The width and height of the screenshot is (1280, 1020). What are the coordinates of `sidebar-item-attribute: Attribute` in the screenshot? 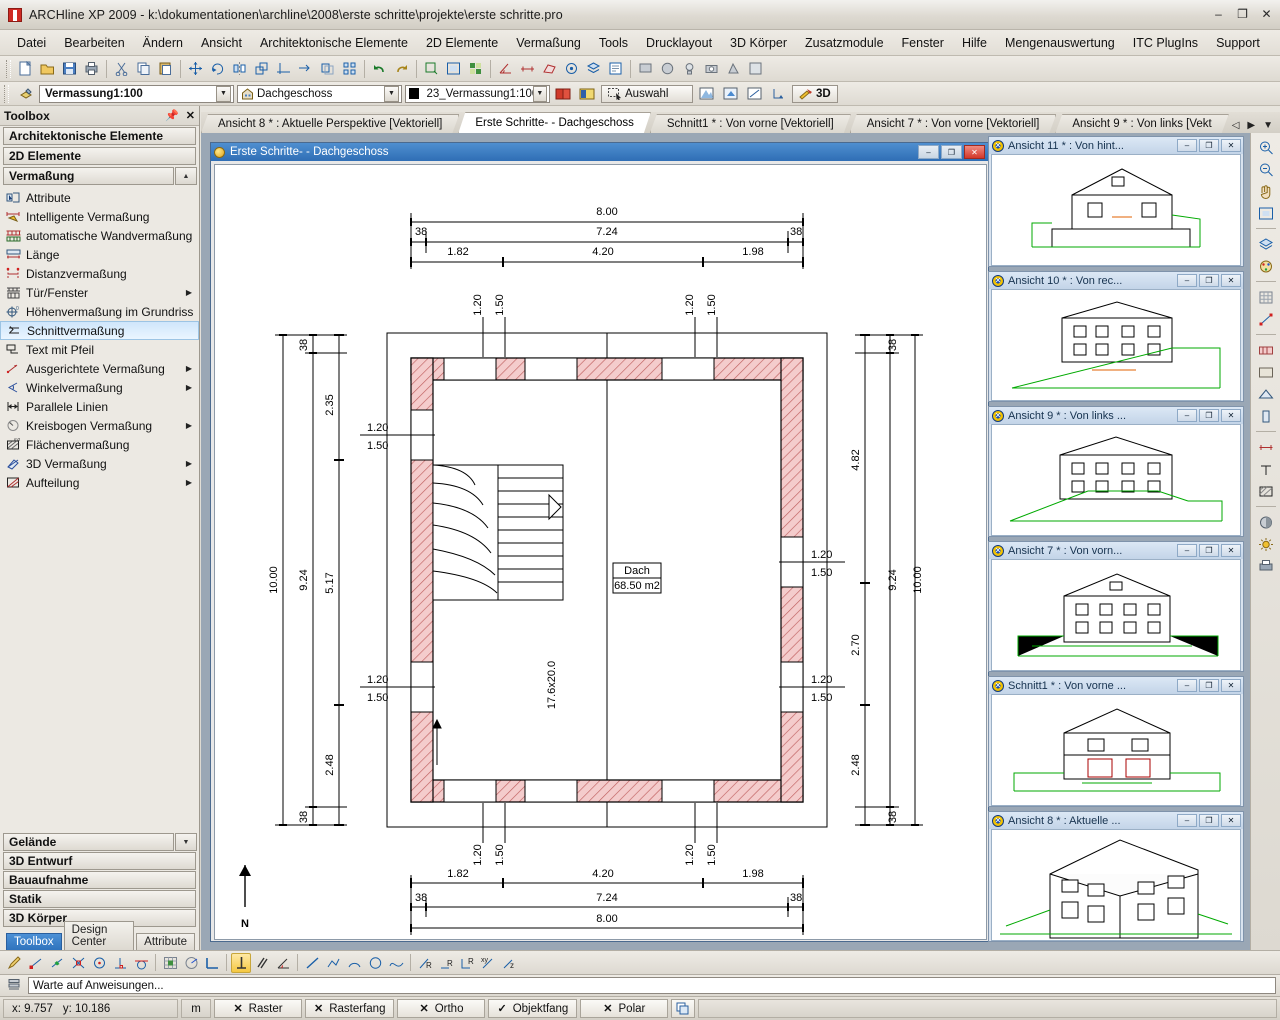 It's located at (99, 197).